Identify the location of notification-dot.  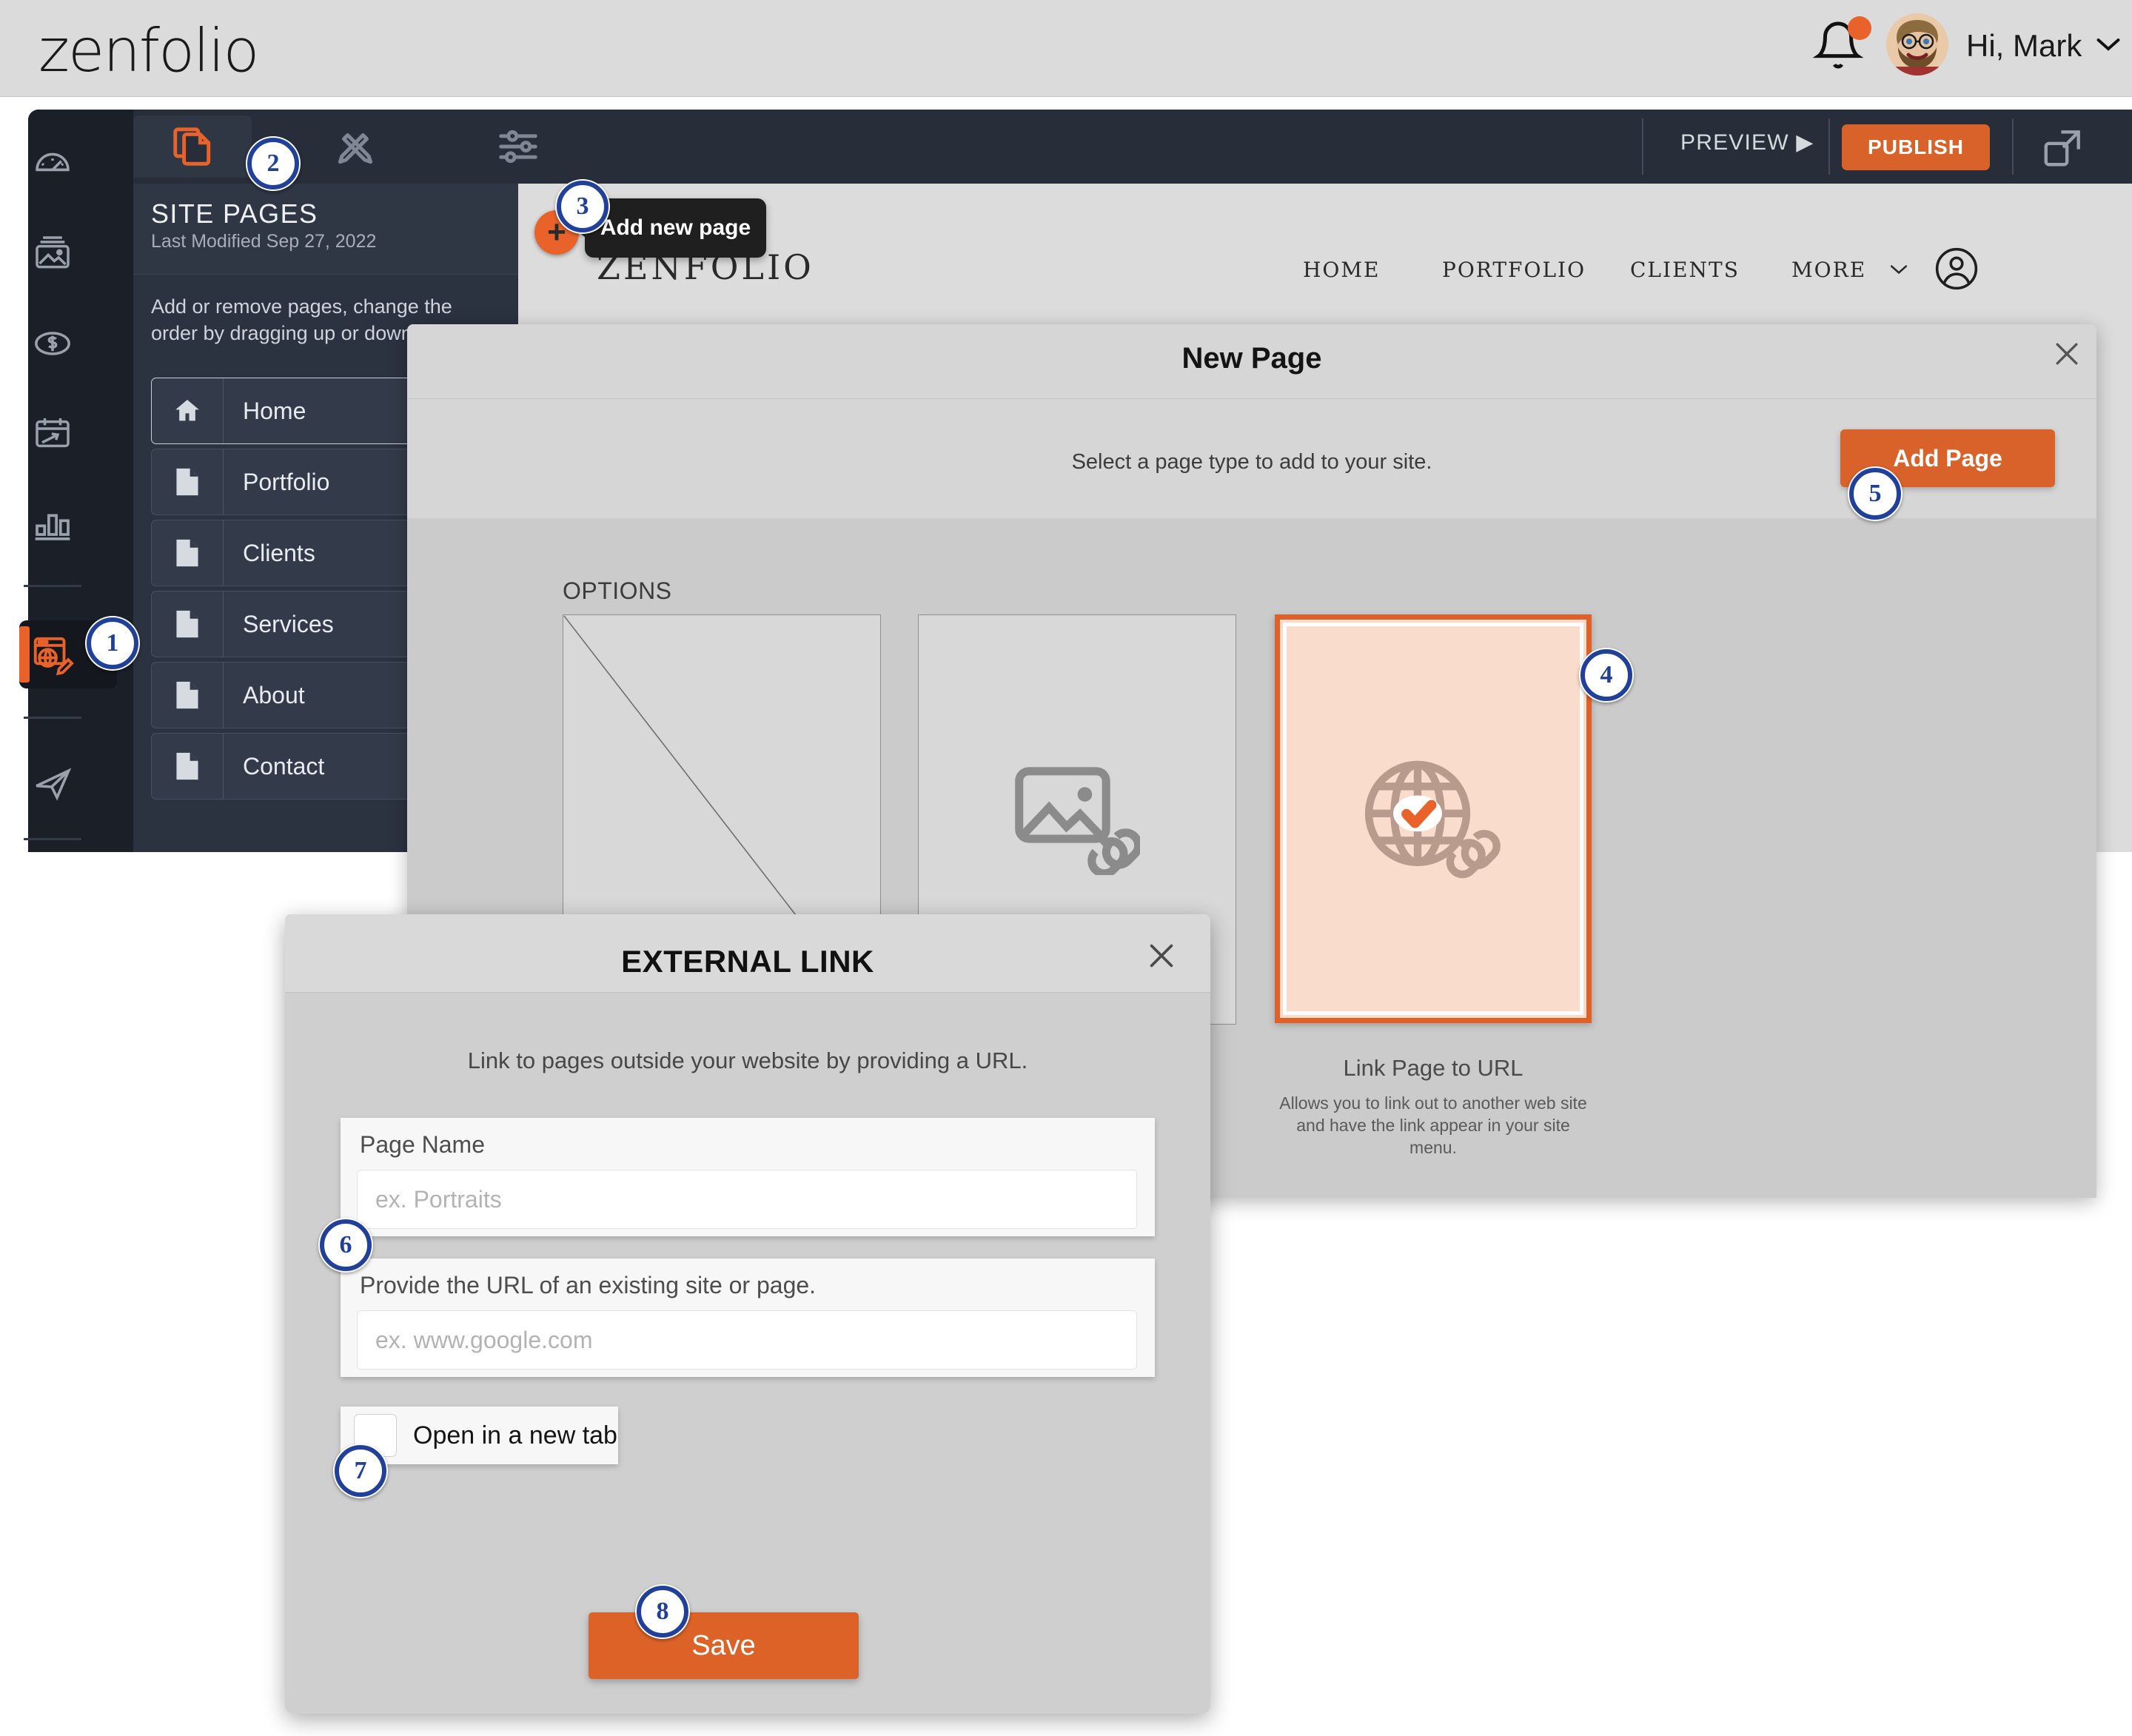
(1859, 28).